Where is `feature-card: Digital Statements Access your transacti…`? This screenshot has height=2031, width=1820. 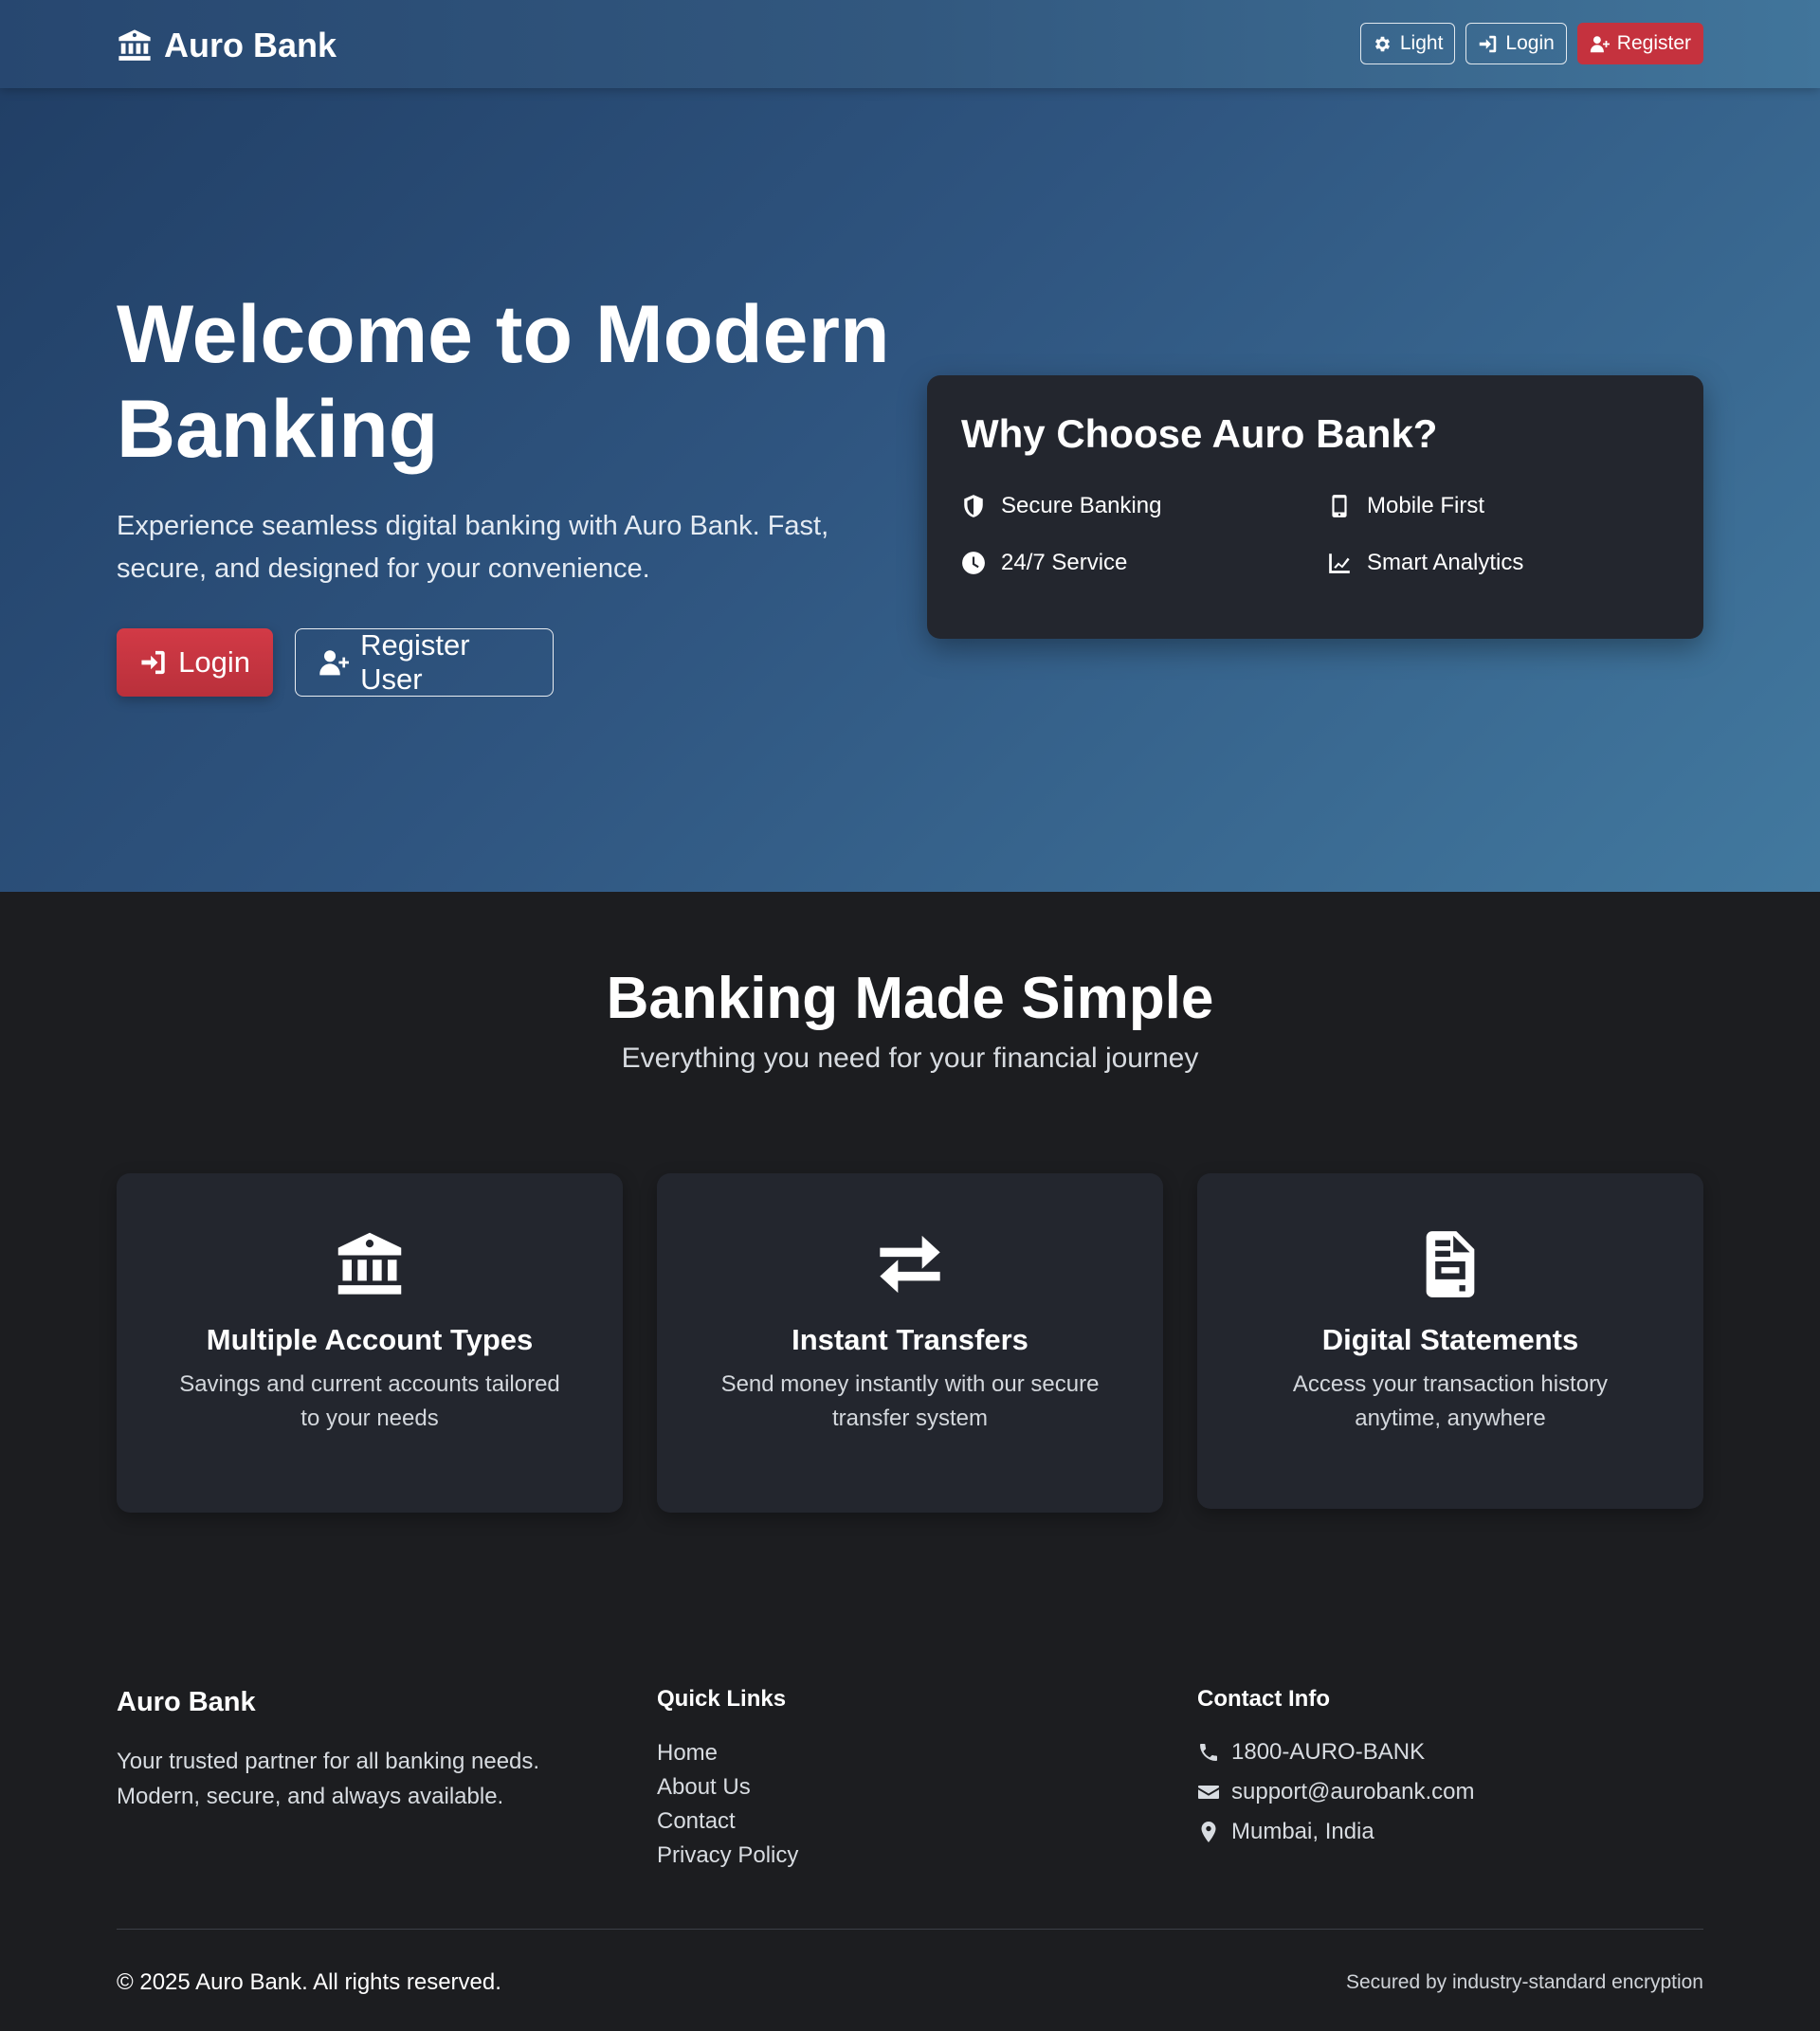 feature-card: Digital Statements Access your transacti… is located at coordinates (1450, 1341).